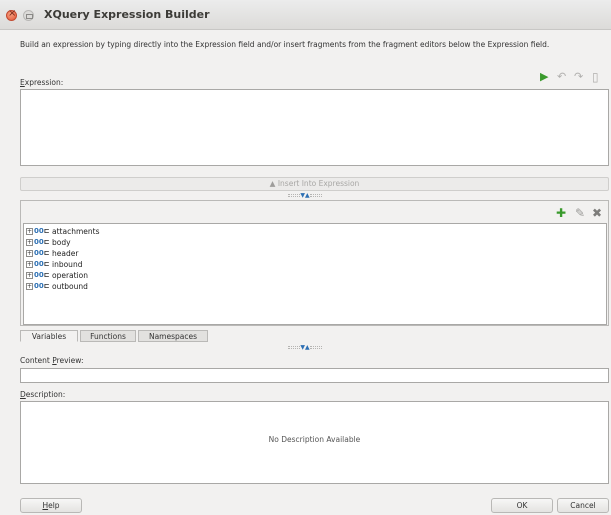 The image size is (611, 515). Describe the element at coordinates (314, 127) in the screenshot. I see `expression-input` at that location.